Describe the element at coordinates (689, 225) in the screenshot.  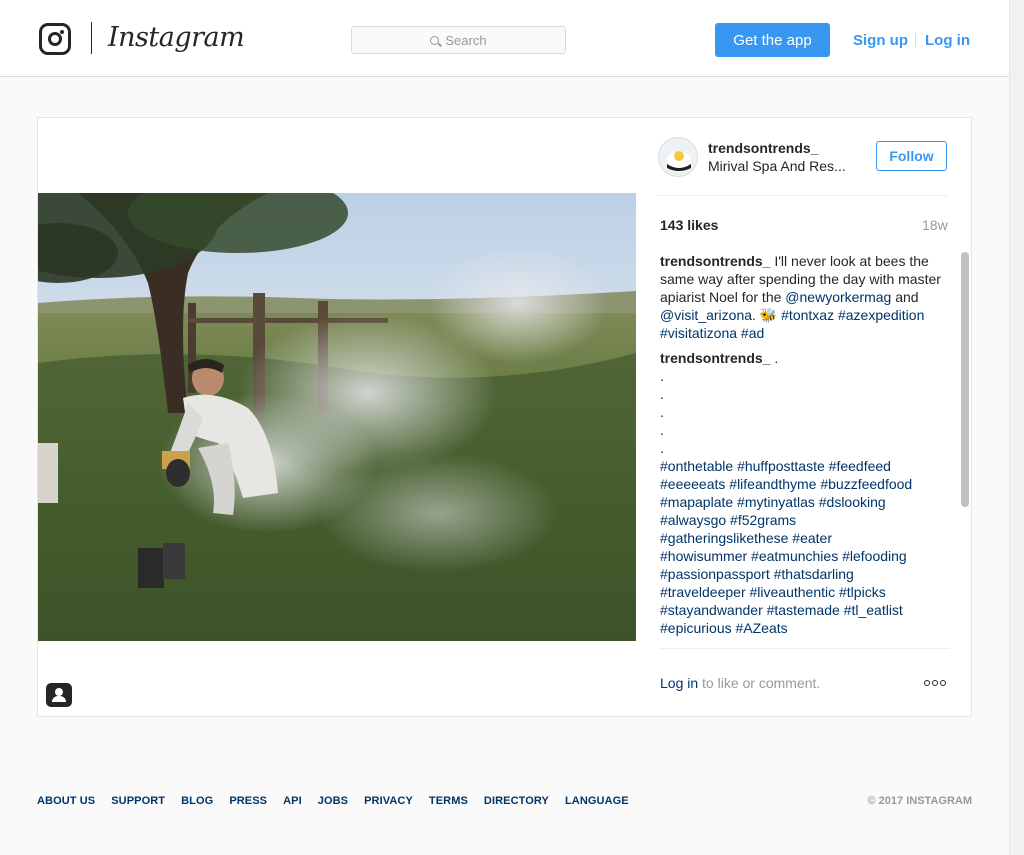
I see `likes-count: 143 likes` at that location.